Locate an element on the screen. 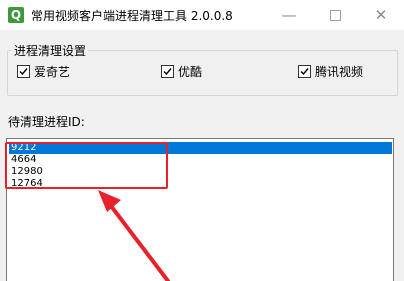 The height and width of the screenshot is (281, 404). checkbox-iqiyi: 爱奇艺 is located at coordinates (43, 71).